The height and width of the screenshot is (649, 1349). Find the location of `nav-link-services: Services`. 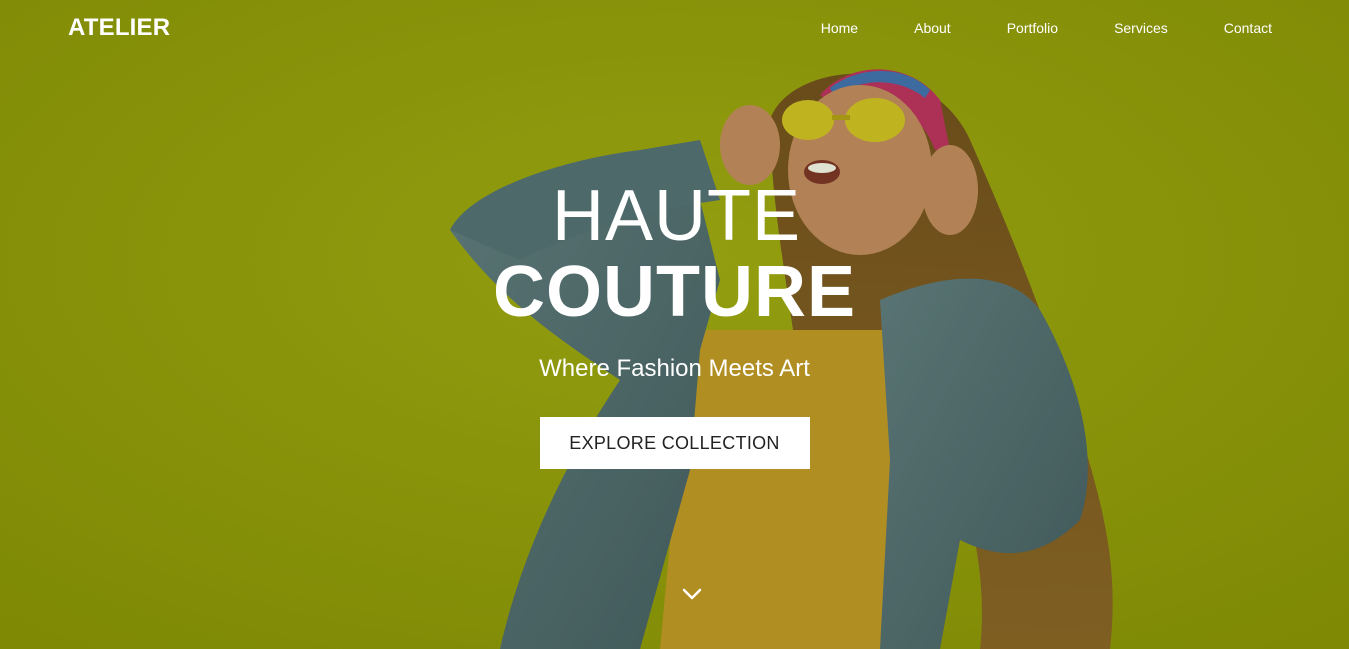

nav-link-services: Services is located at coordinates (1141, 28).